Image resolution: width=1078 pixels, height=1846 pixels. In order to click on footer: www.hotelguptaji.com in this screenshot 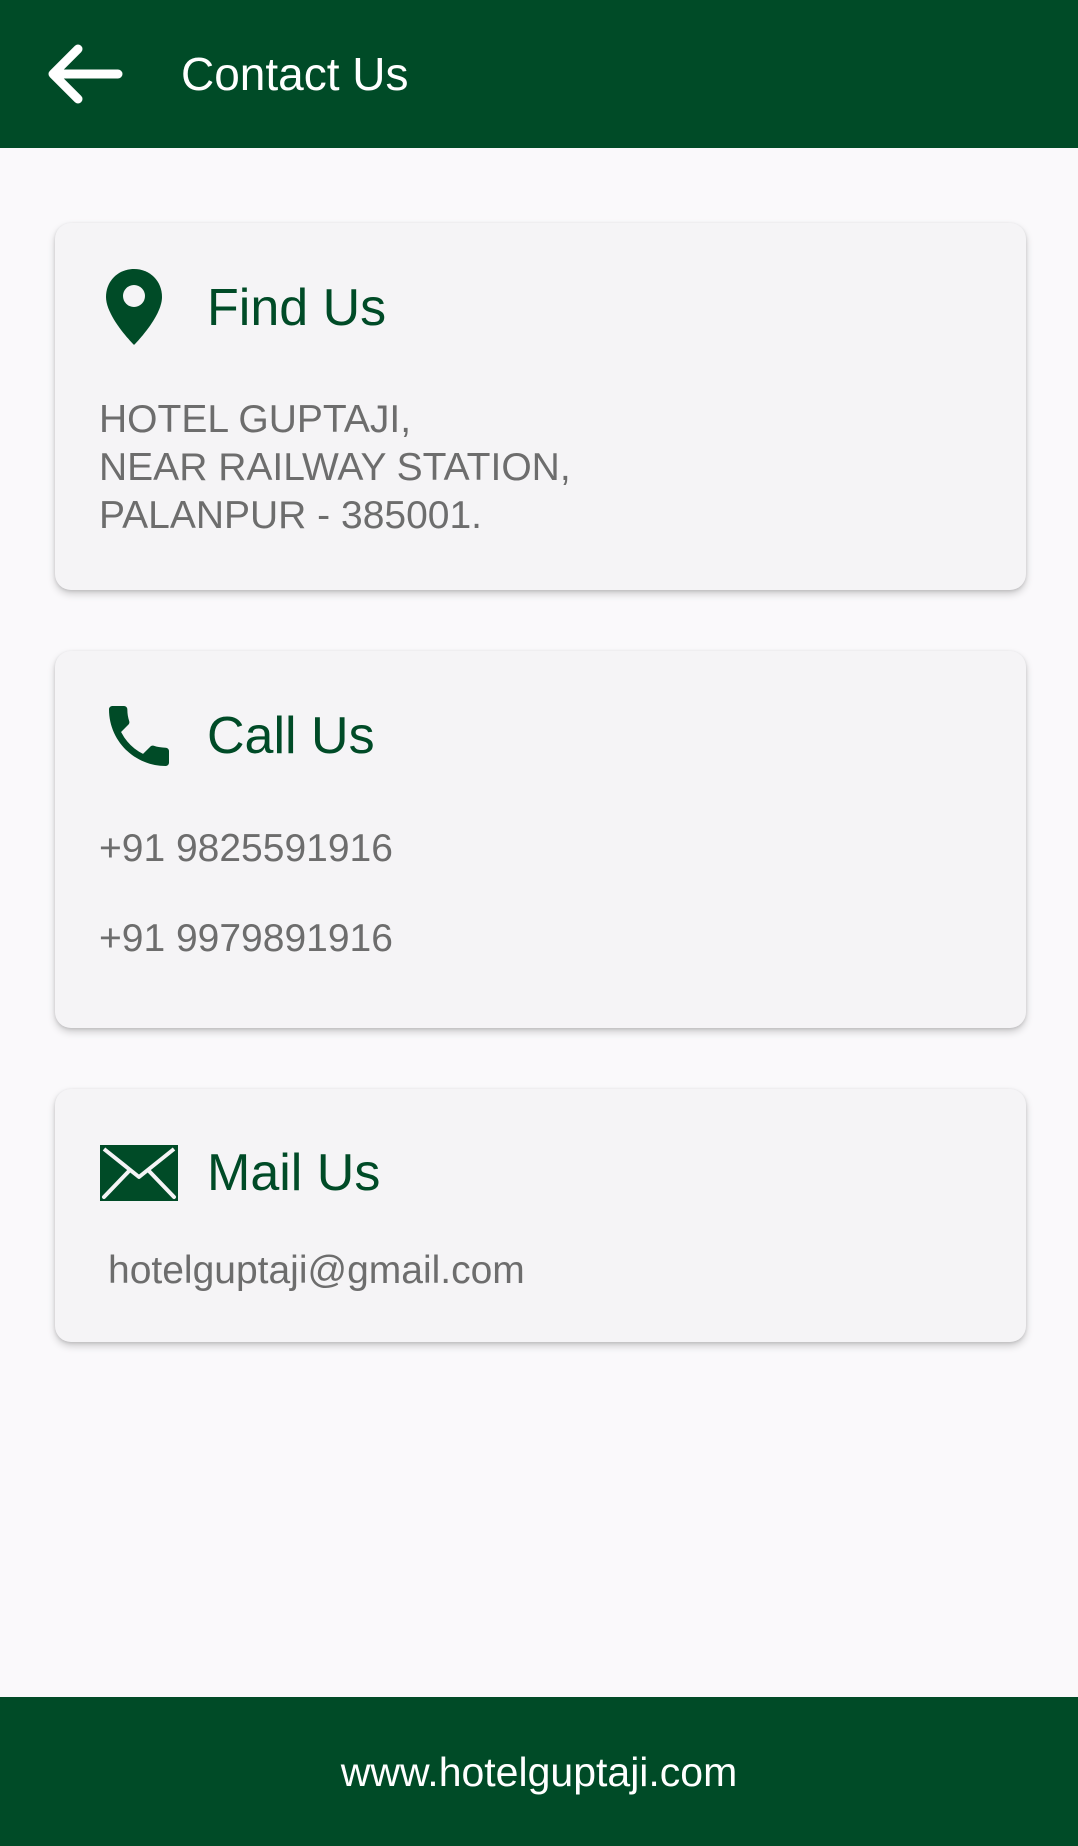, I will do `click(539, 1771)`.